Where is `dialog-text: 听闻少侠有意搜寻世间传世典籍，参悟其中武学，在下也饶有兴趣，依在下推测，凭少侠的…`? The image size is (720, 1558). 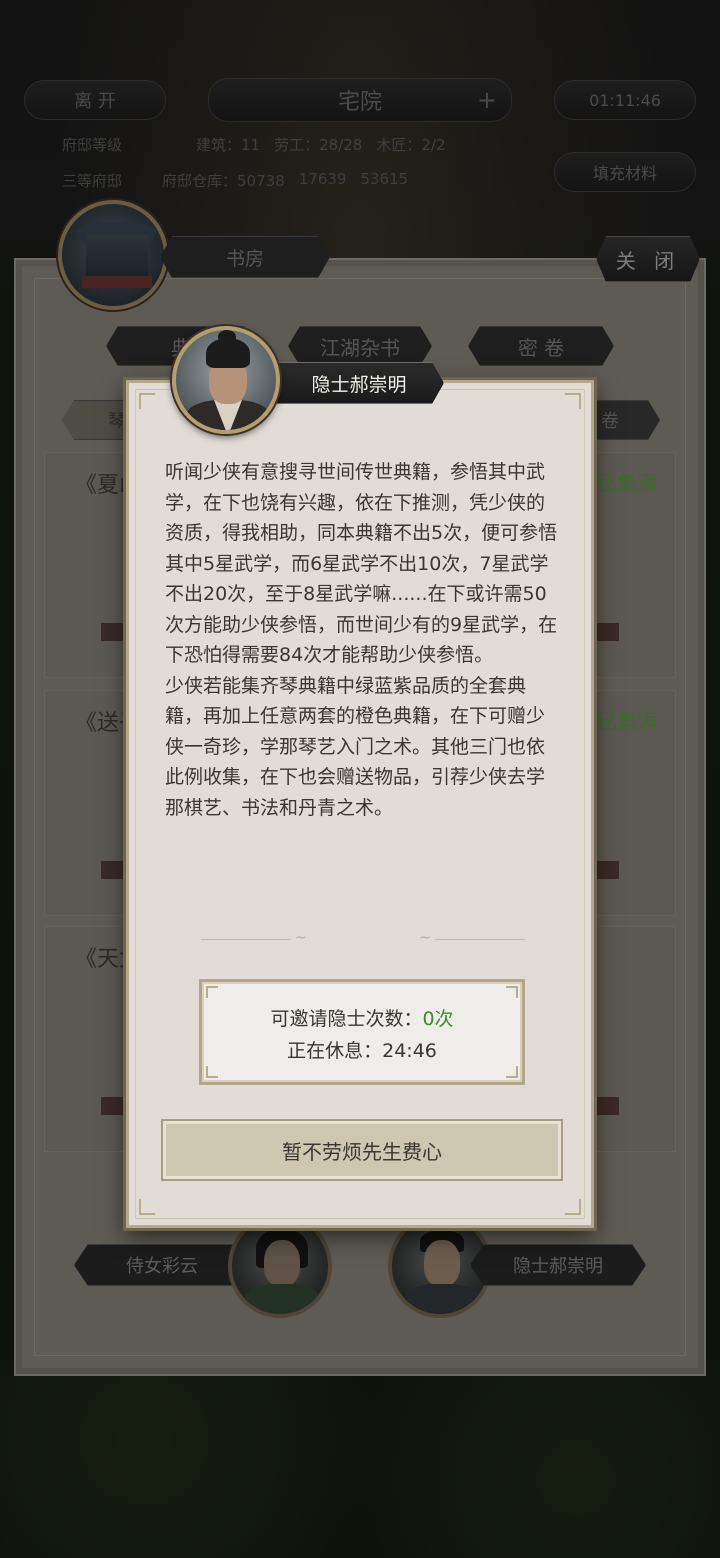 dialog-text: 听闻少侠有意搜寻世间传世典籍，参悟其中武学，在下也饶有兴趣，依在下推测，凭少侠的… is located at coordinates (364, 640).